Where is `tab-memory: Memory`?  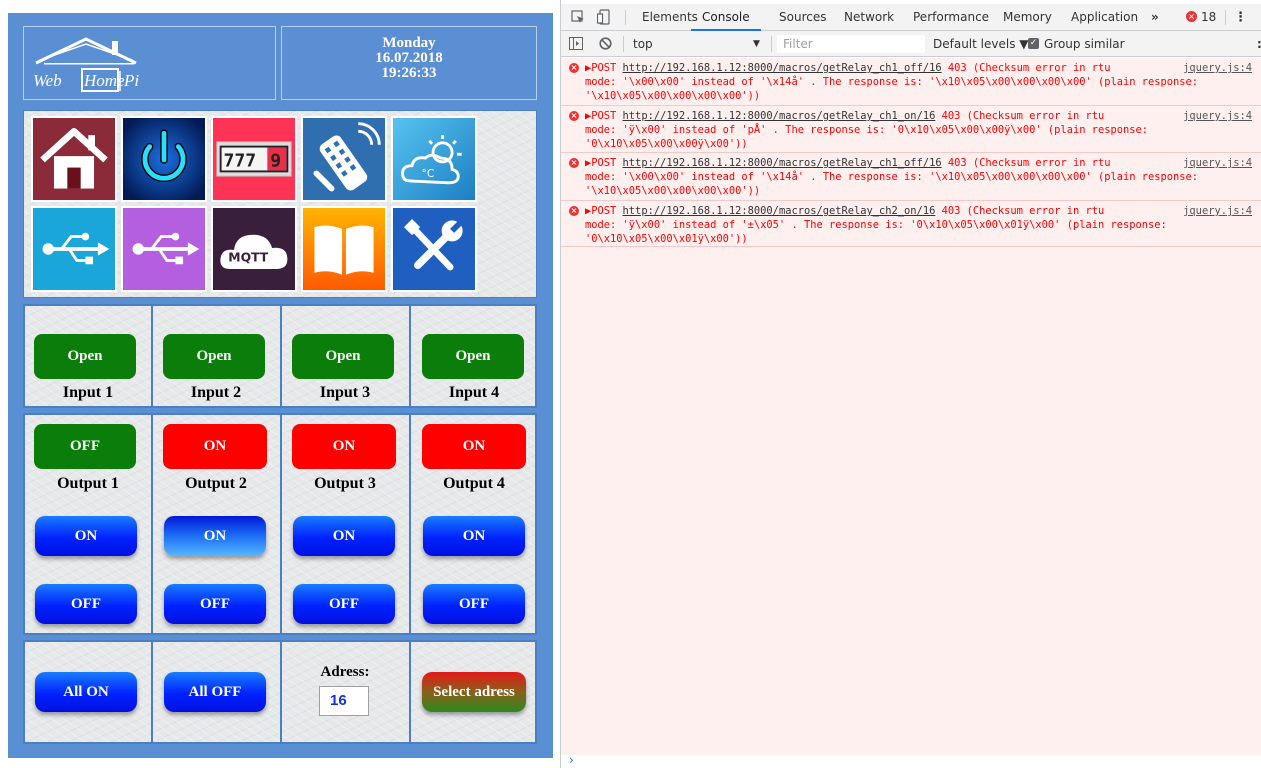
tab-memory: Memory is located at coordinates (1027, 17).